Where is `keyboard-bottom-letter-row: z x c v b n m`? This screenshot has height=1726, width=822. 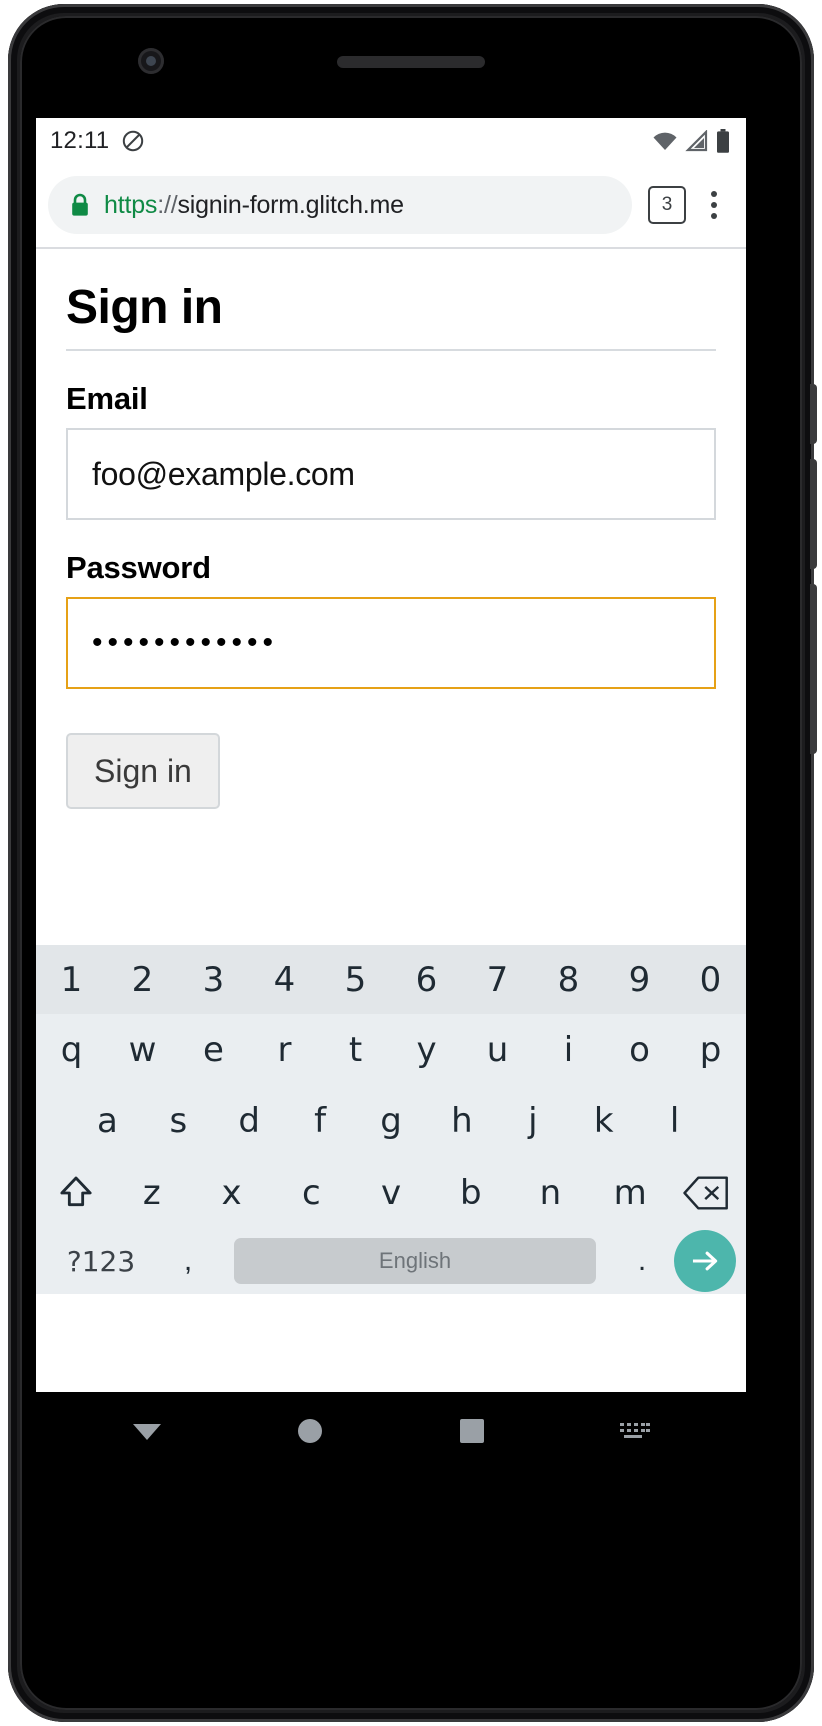
keyboard-bottom-letter-row: z x c v b n m is located at coordinates (391, 1192).